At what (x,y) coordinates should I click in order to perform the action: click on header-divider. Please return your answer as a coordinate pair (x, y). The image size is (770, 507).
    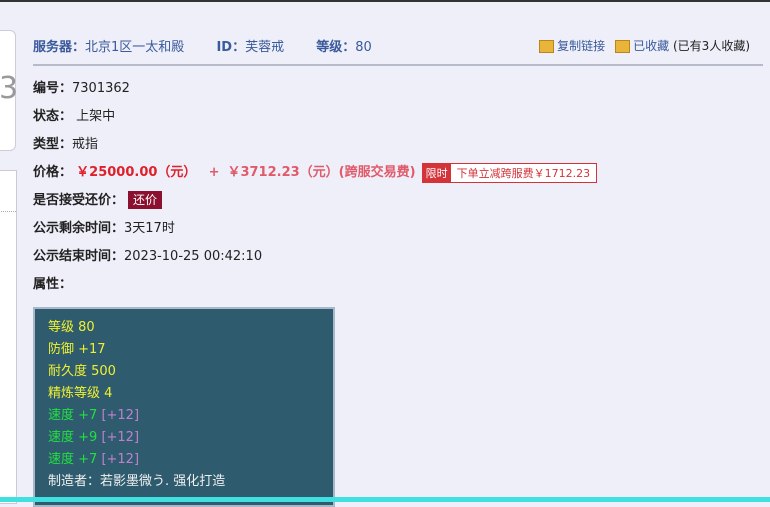
    Looking at the image, I should click on (398, 65).